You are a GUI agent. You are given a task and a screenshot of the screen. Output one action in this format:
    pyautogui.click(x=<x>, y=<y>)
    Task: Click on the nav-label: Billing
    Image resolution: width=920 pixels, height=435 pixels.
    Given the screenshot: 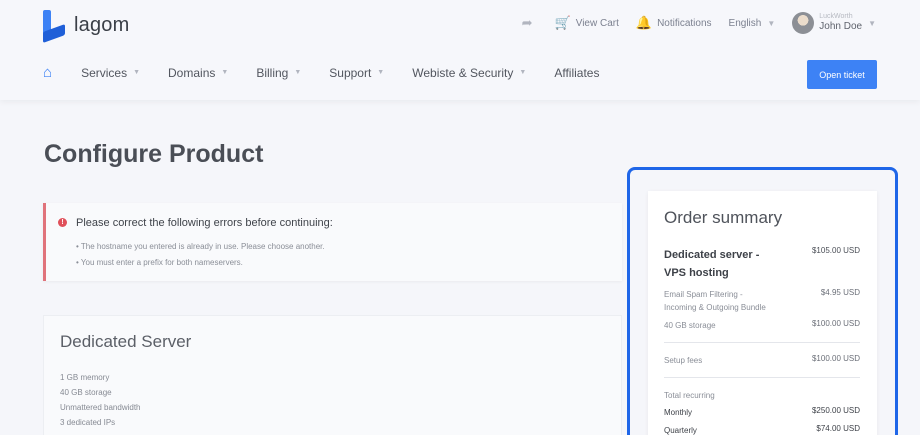 What is the action you would take?
    pyautogui.click(x=272, y=72)
    